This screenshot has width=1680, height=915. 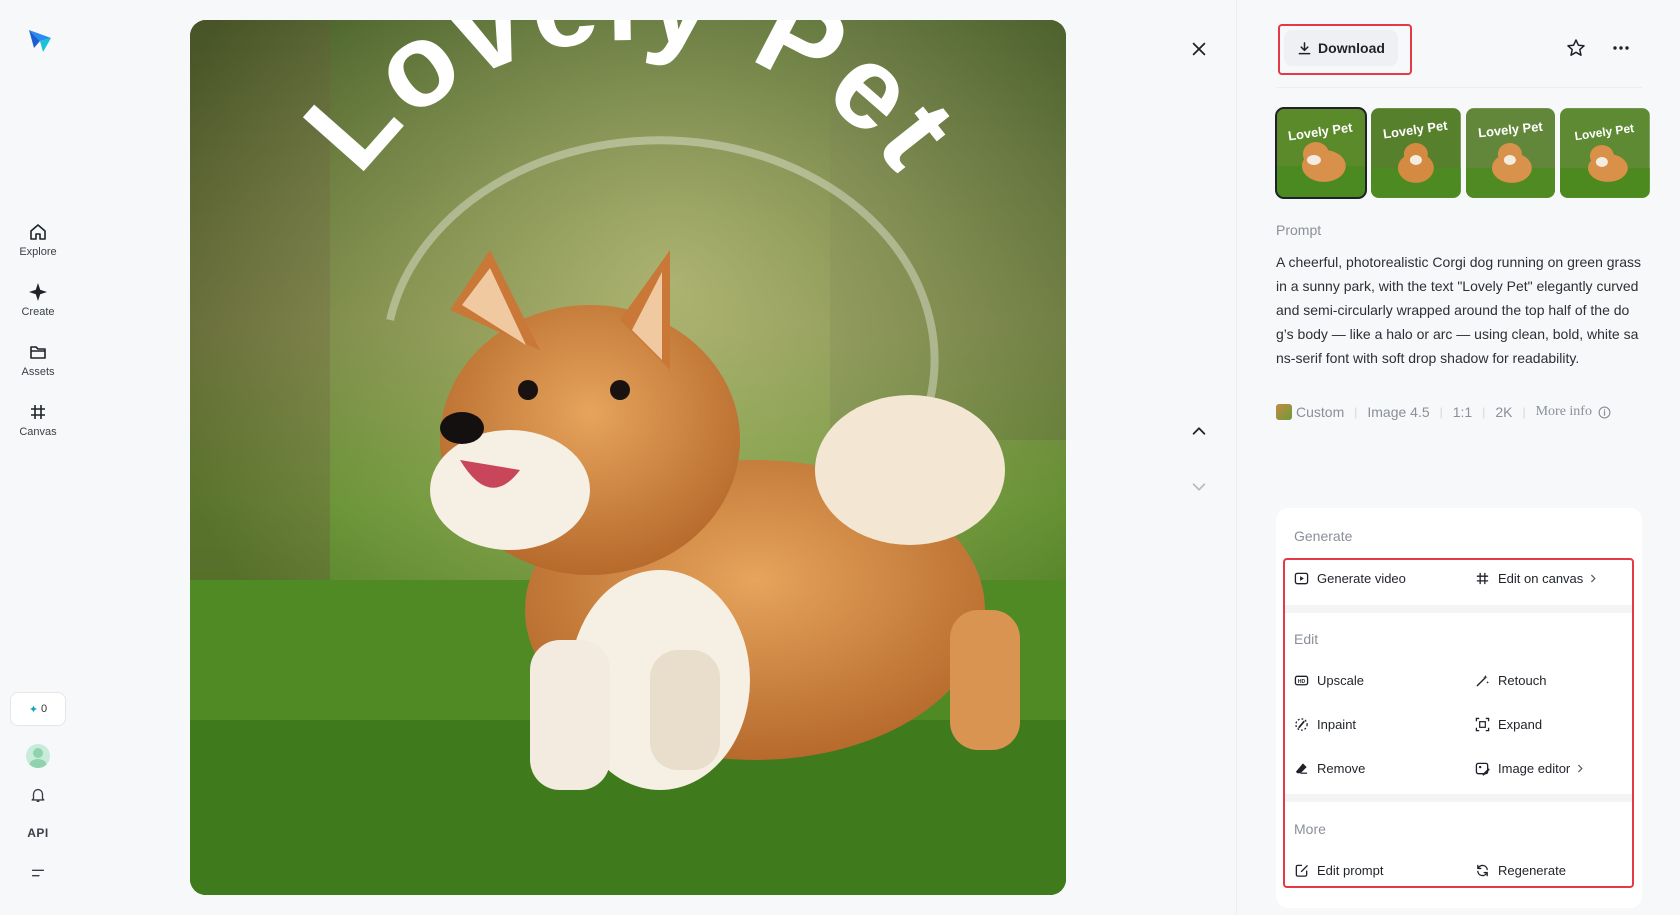 I want to click on image-editor-icon, so click(x=1482, y=769).